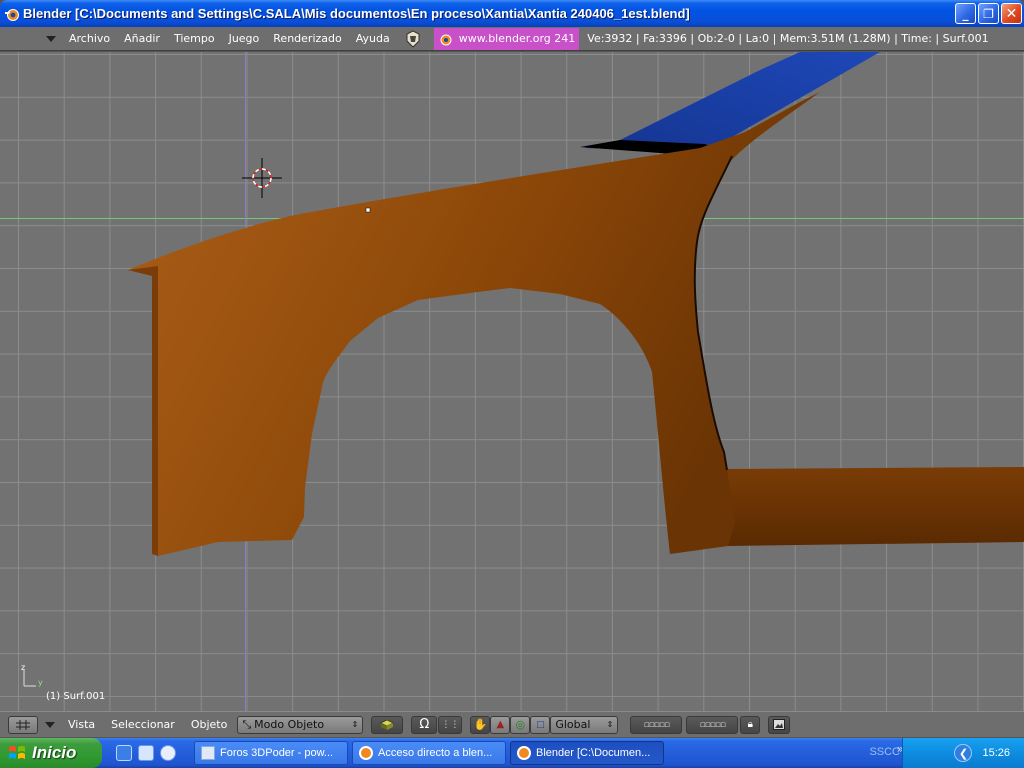  I want to click on close-button: ✕, so click(1011, 13).